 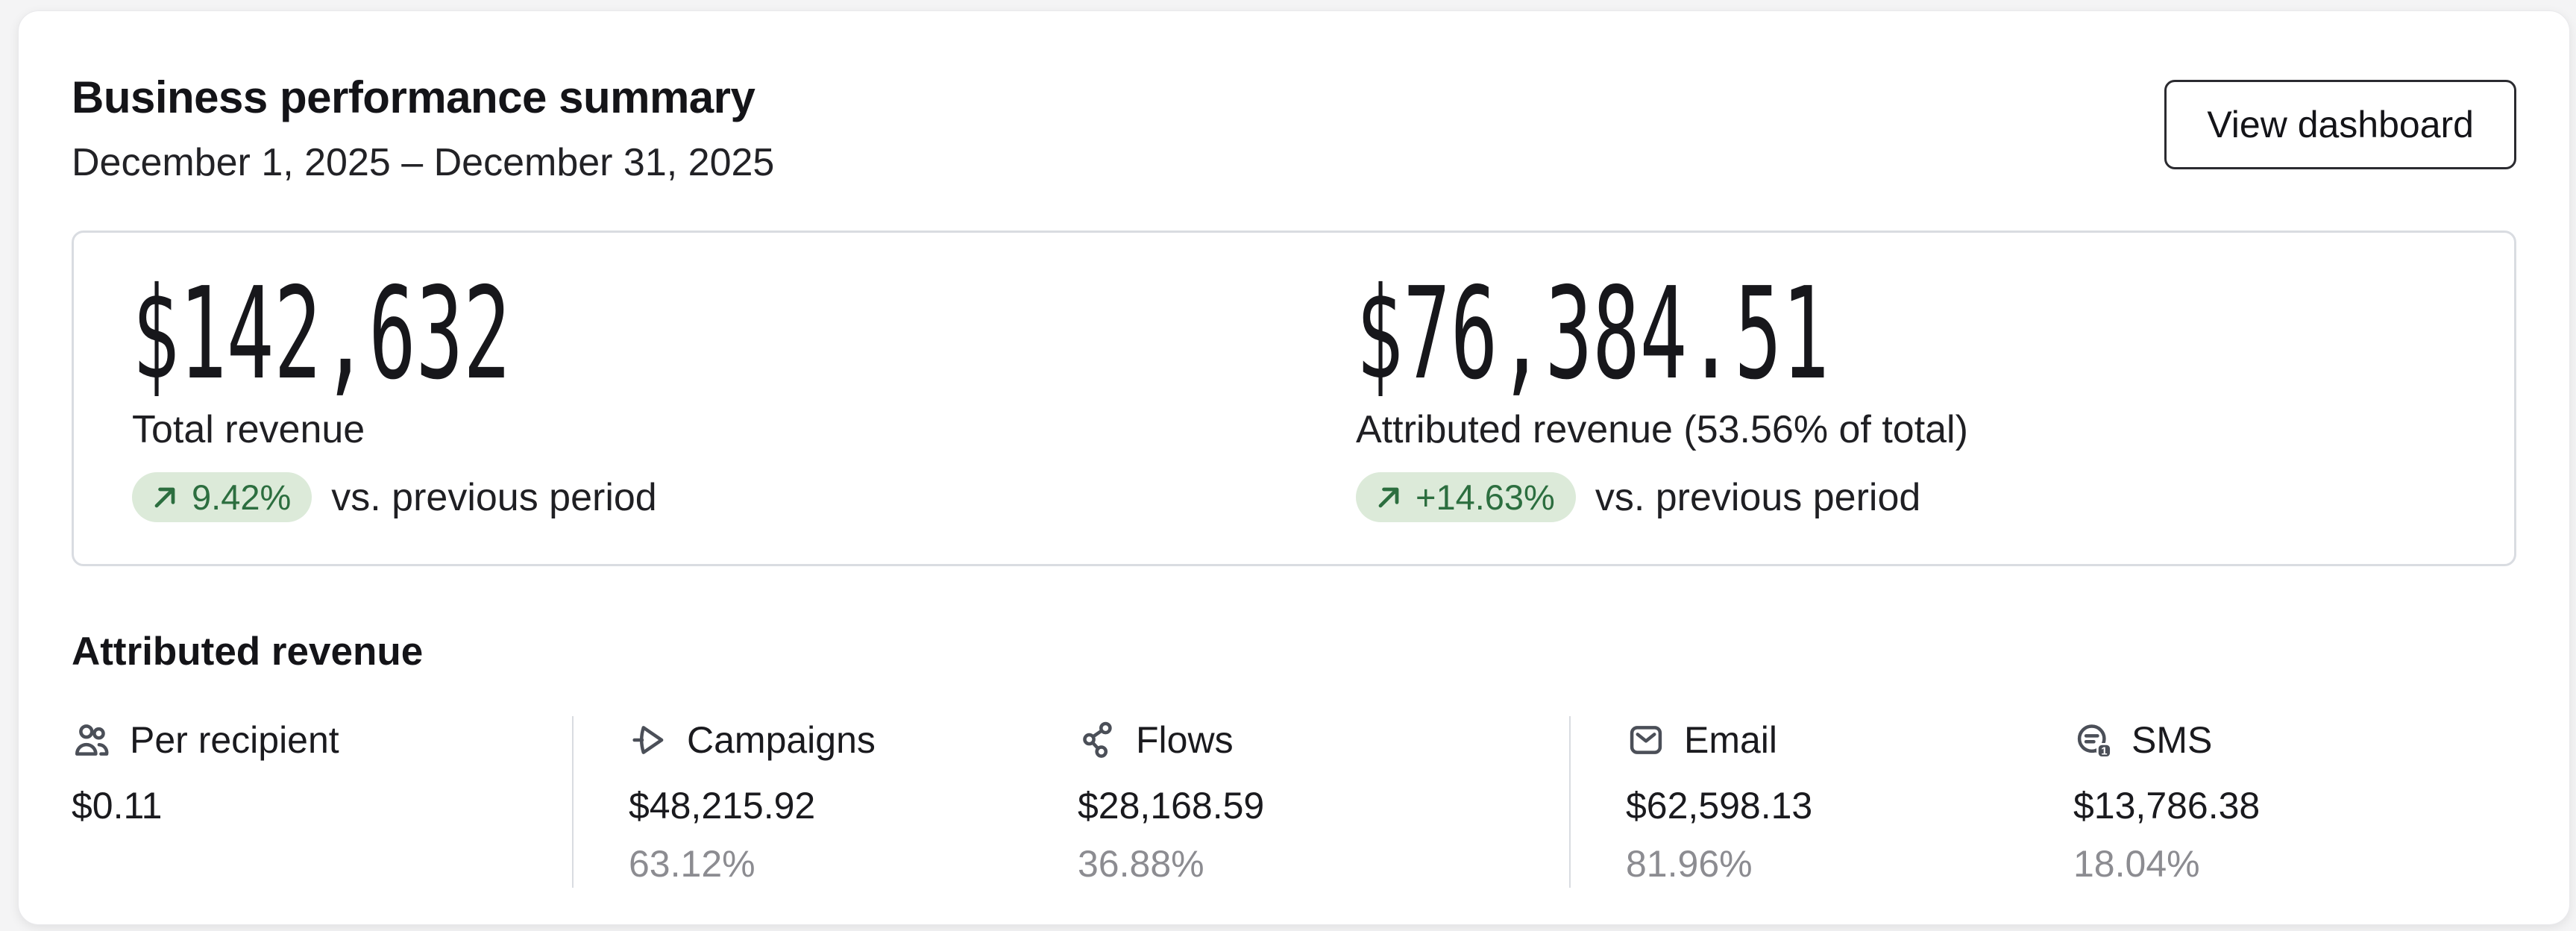 What do you see at coordinates (1720, 806) in the screenshot?
I see `metric-value: $62,598.13` at bounding box center [1720, 806].